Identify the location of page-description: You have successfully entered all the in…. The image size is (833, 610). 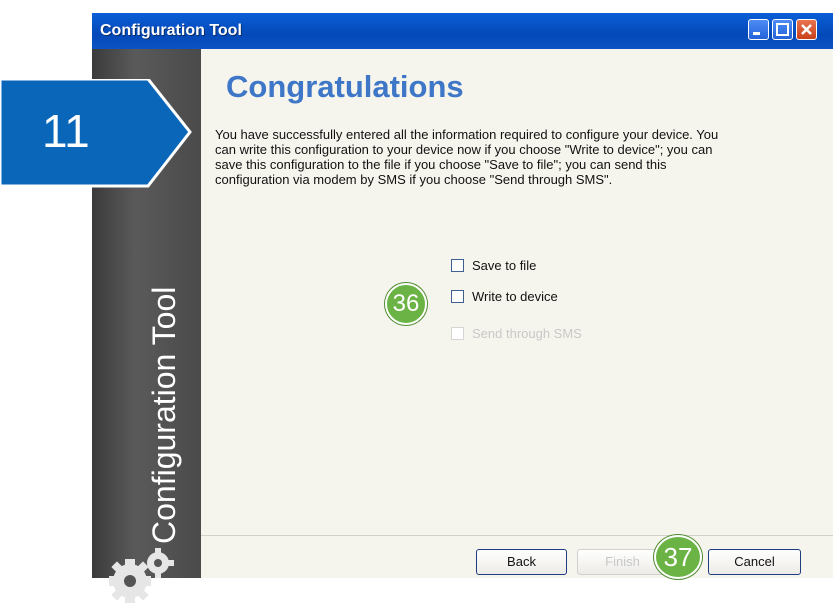
(467, 157).